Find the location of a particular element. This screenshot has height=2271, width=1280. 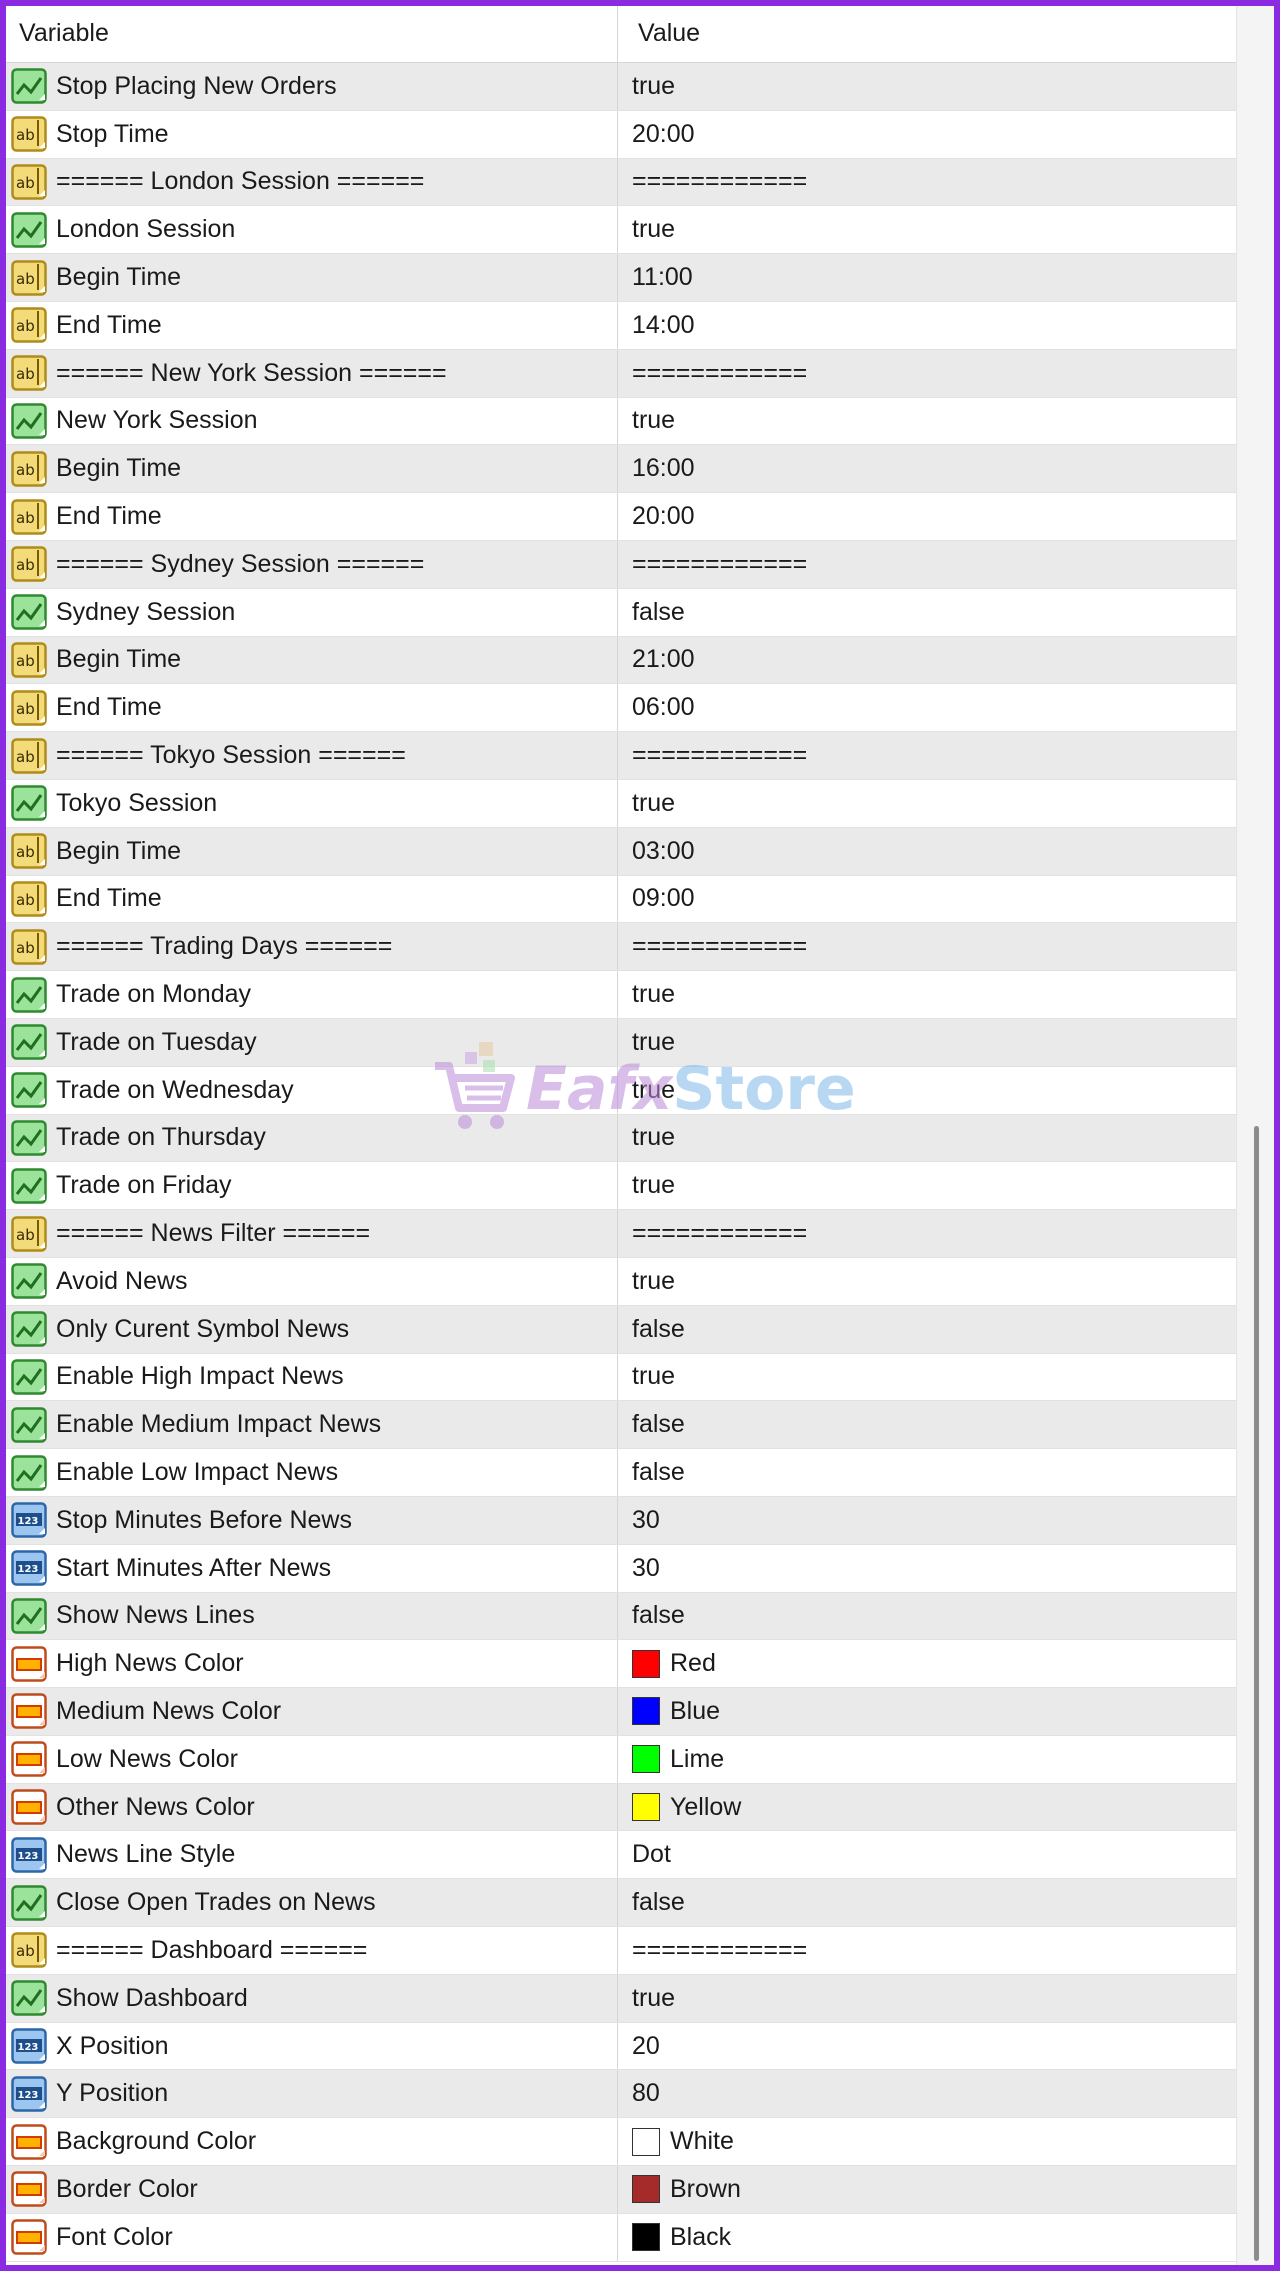

table-row: Close Open Trades on News false is located at coordinates (621, 1903).